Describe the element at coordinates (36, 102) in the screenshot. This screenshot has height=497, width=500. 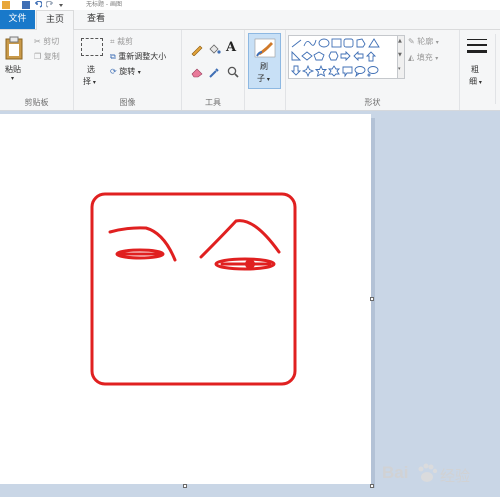
I see `clipboard-group-label: 剪贴板` at that location.